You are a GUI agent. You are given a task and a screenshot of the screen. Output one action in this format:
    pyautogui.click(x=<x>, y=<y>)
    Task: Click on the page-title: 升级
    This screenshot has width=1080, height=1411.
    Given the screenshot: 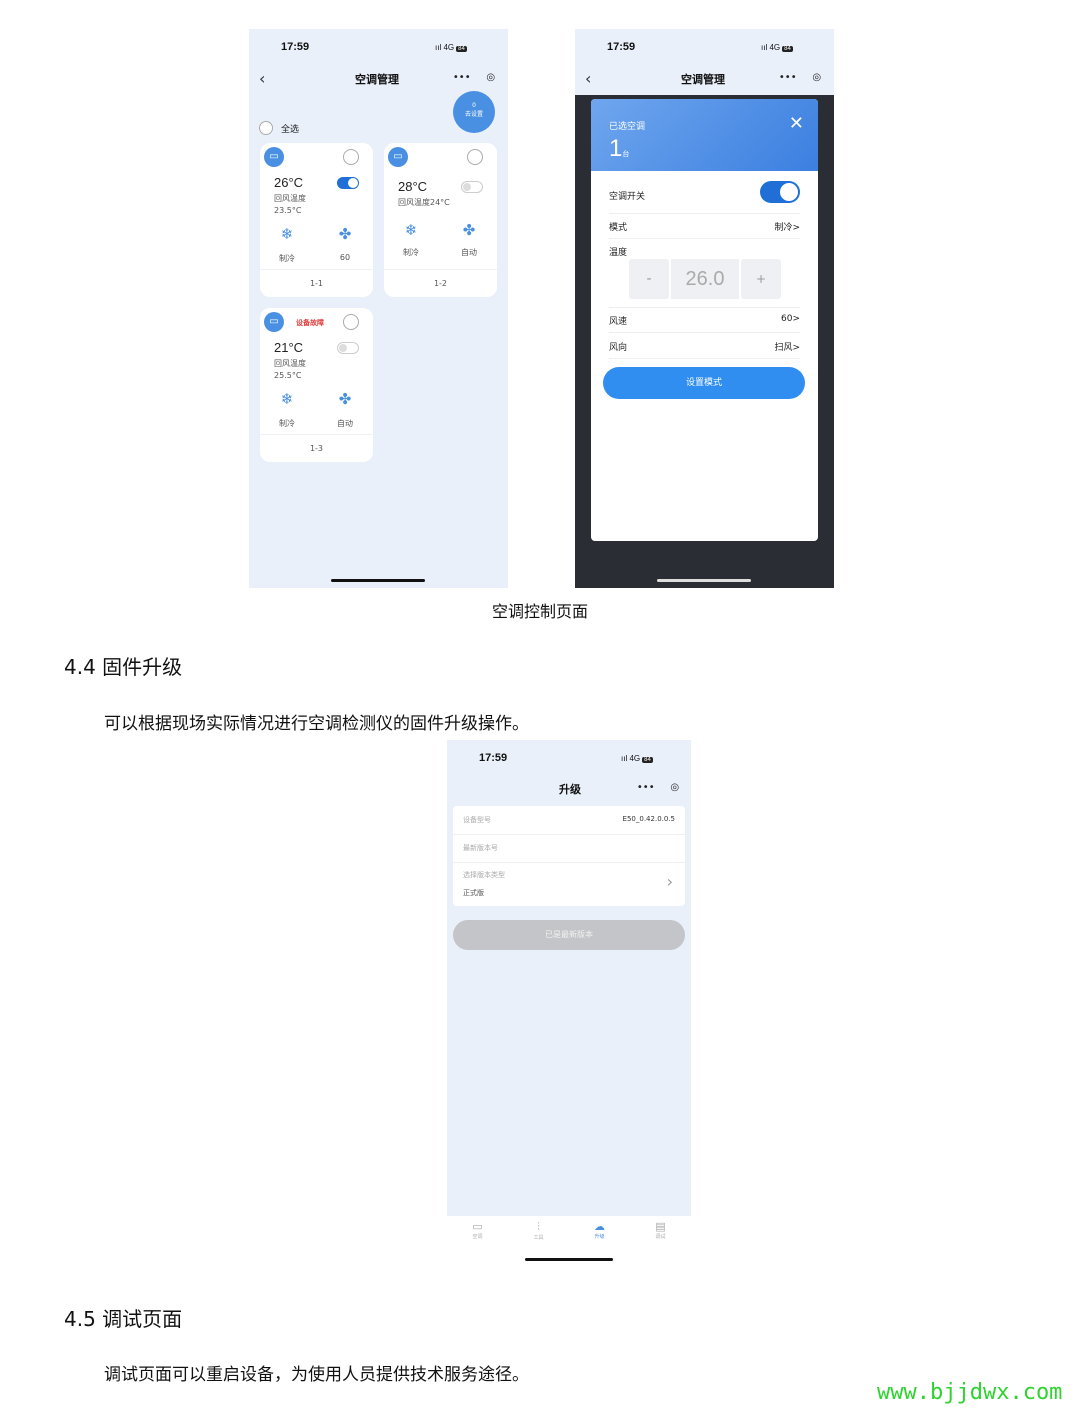 What is the action you would take?
    pyautogui.click(x=570, y=789)
    